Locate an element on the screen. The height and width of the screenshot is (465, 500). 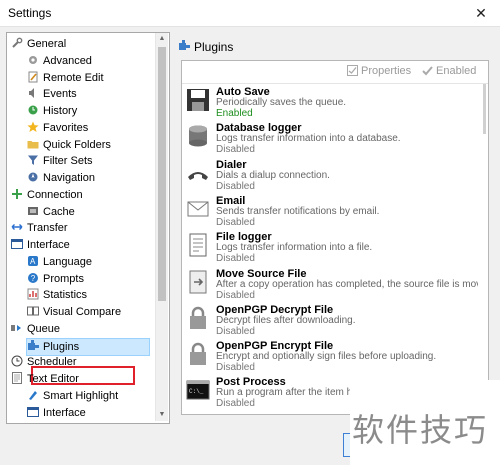
properties-button: Properties is located at coordinates (379, 71).